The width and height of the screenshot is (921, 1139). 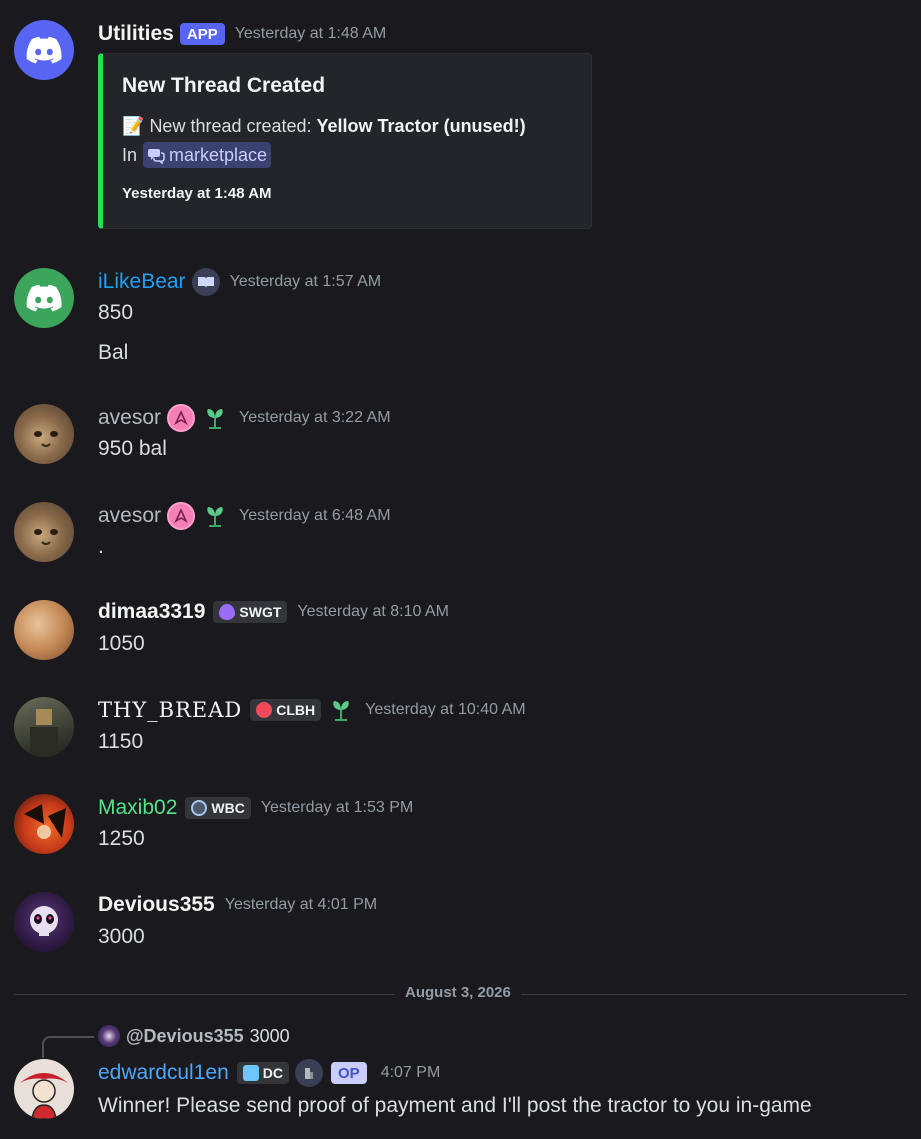 I want to click on guild-tag: CLBH, so click(x=286, y=710).